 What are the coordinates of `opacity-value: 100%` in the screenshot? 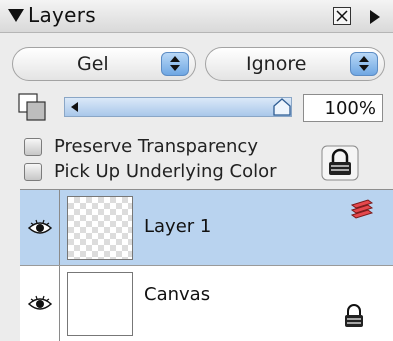 It's located at (350, 108).